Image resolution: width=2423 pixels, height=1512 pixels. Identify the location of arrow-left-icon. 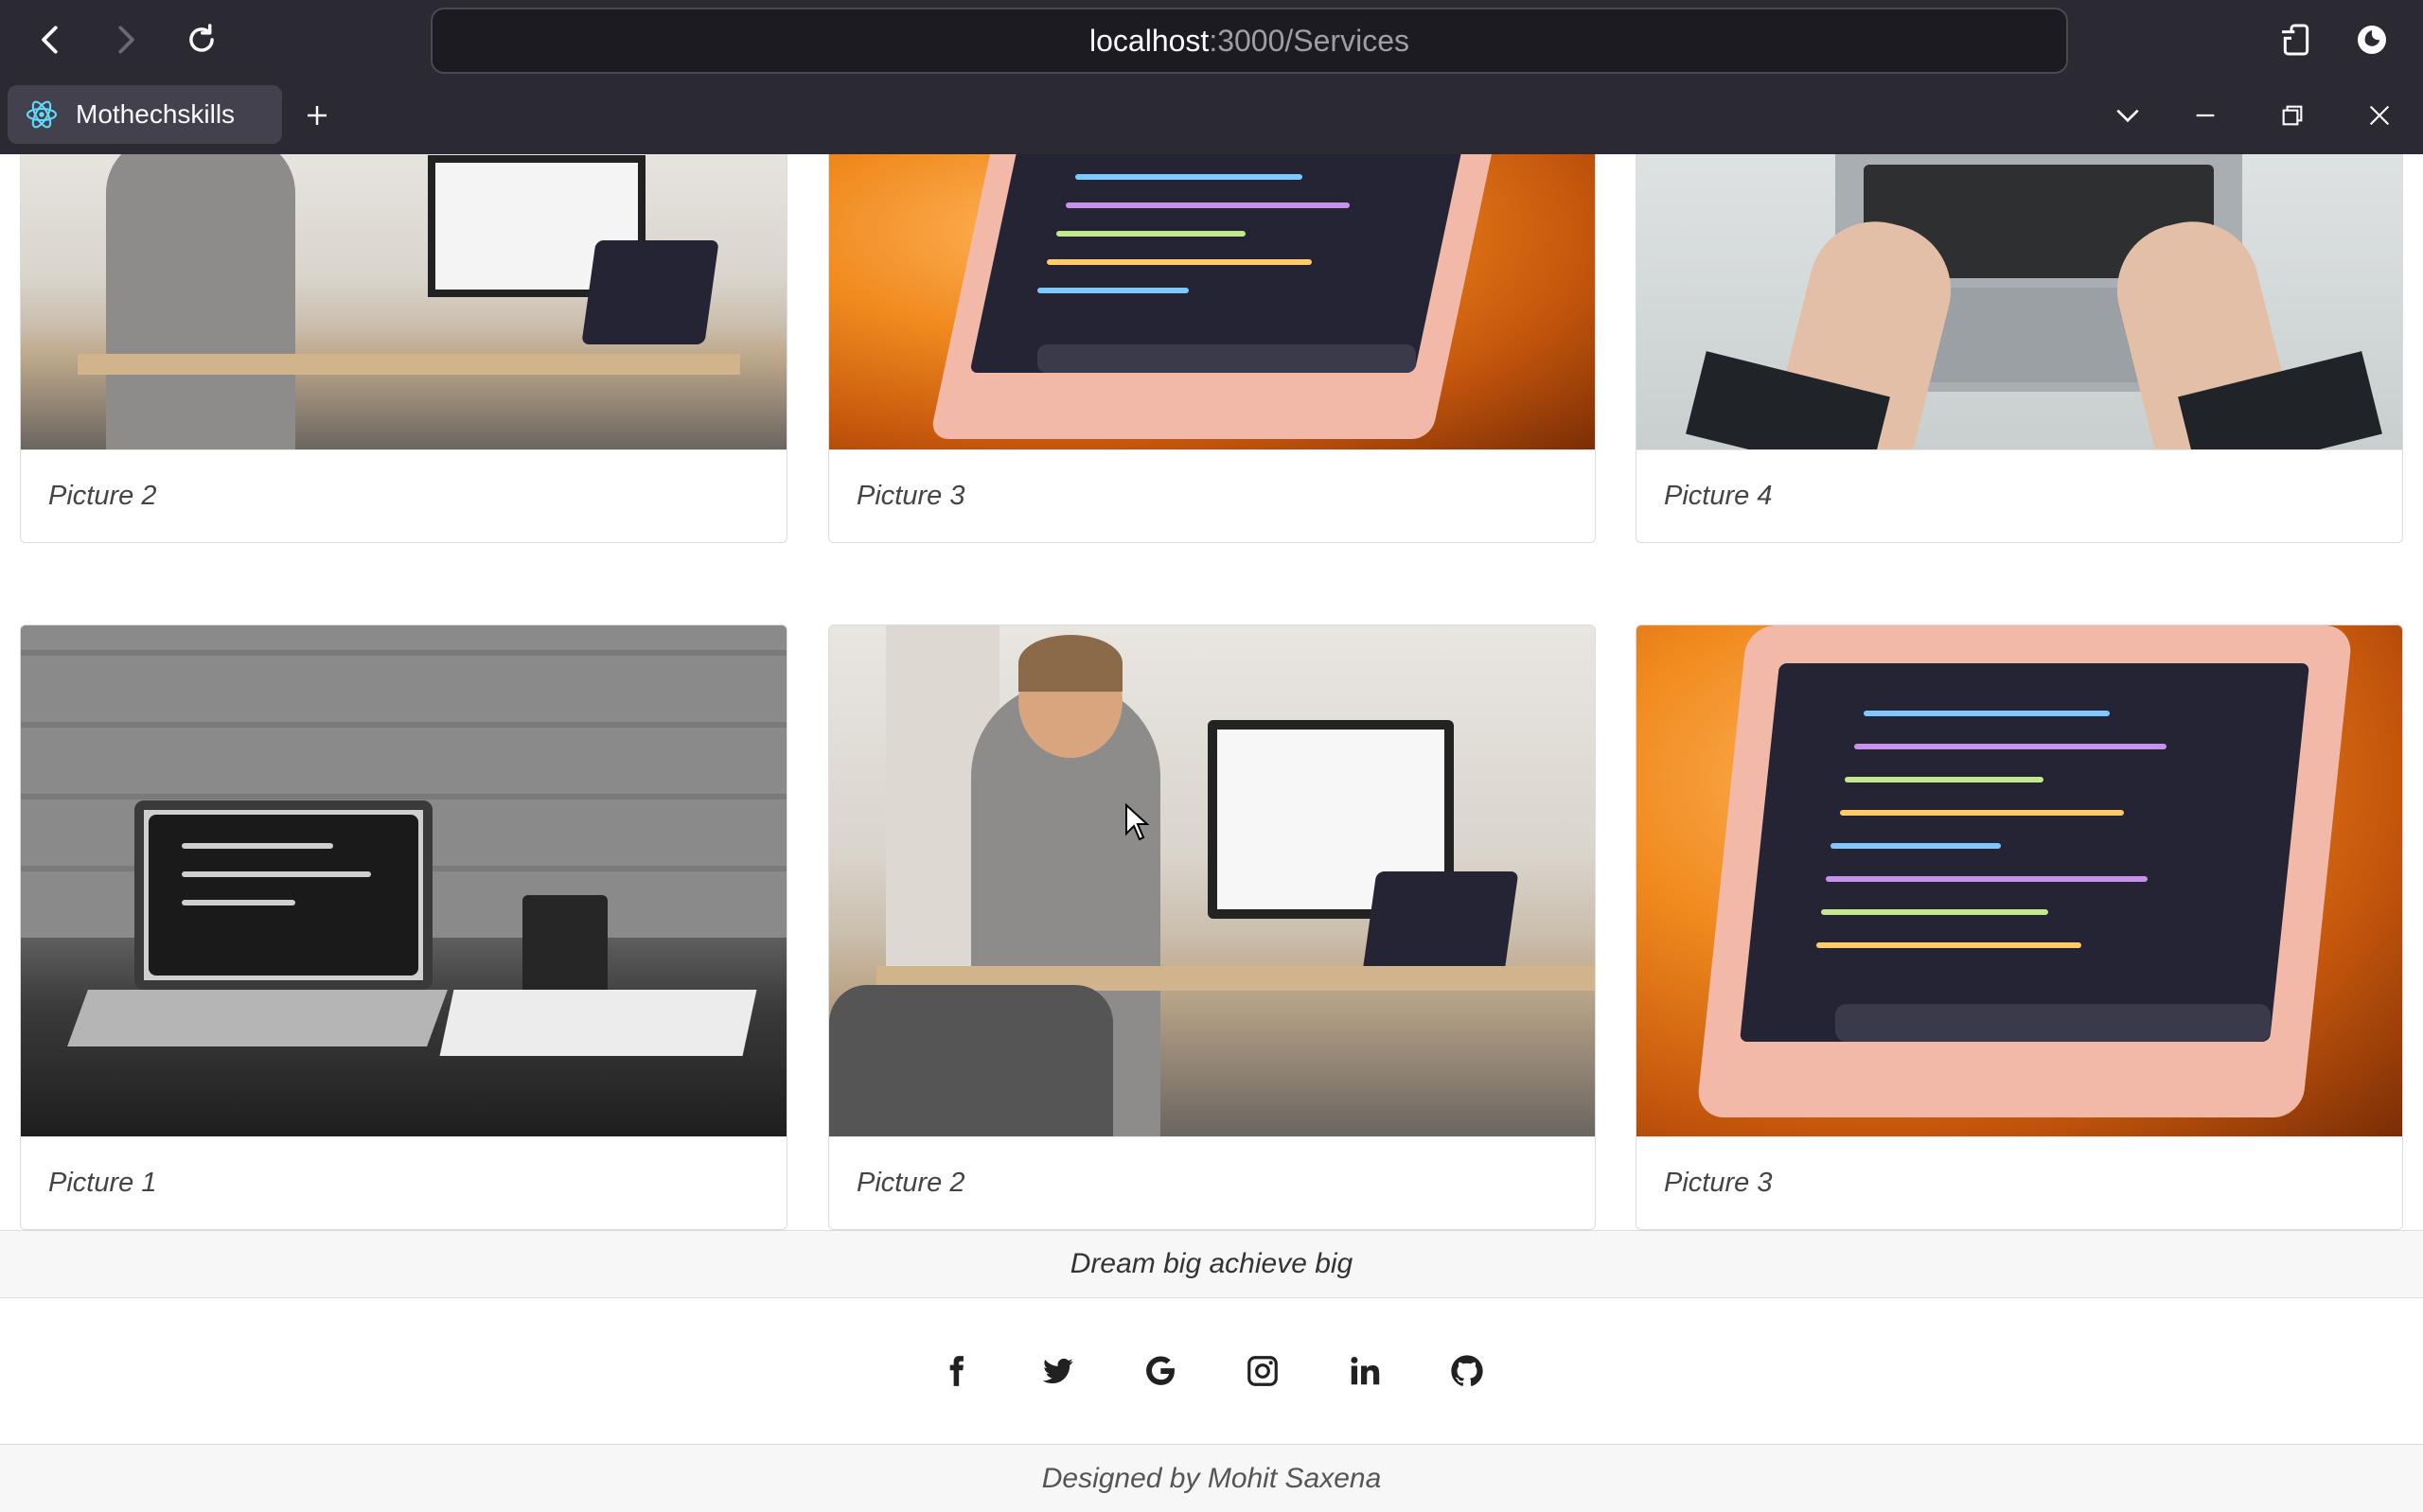
(50, 40).